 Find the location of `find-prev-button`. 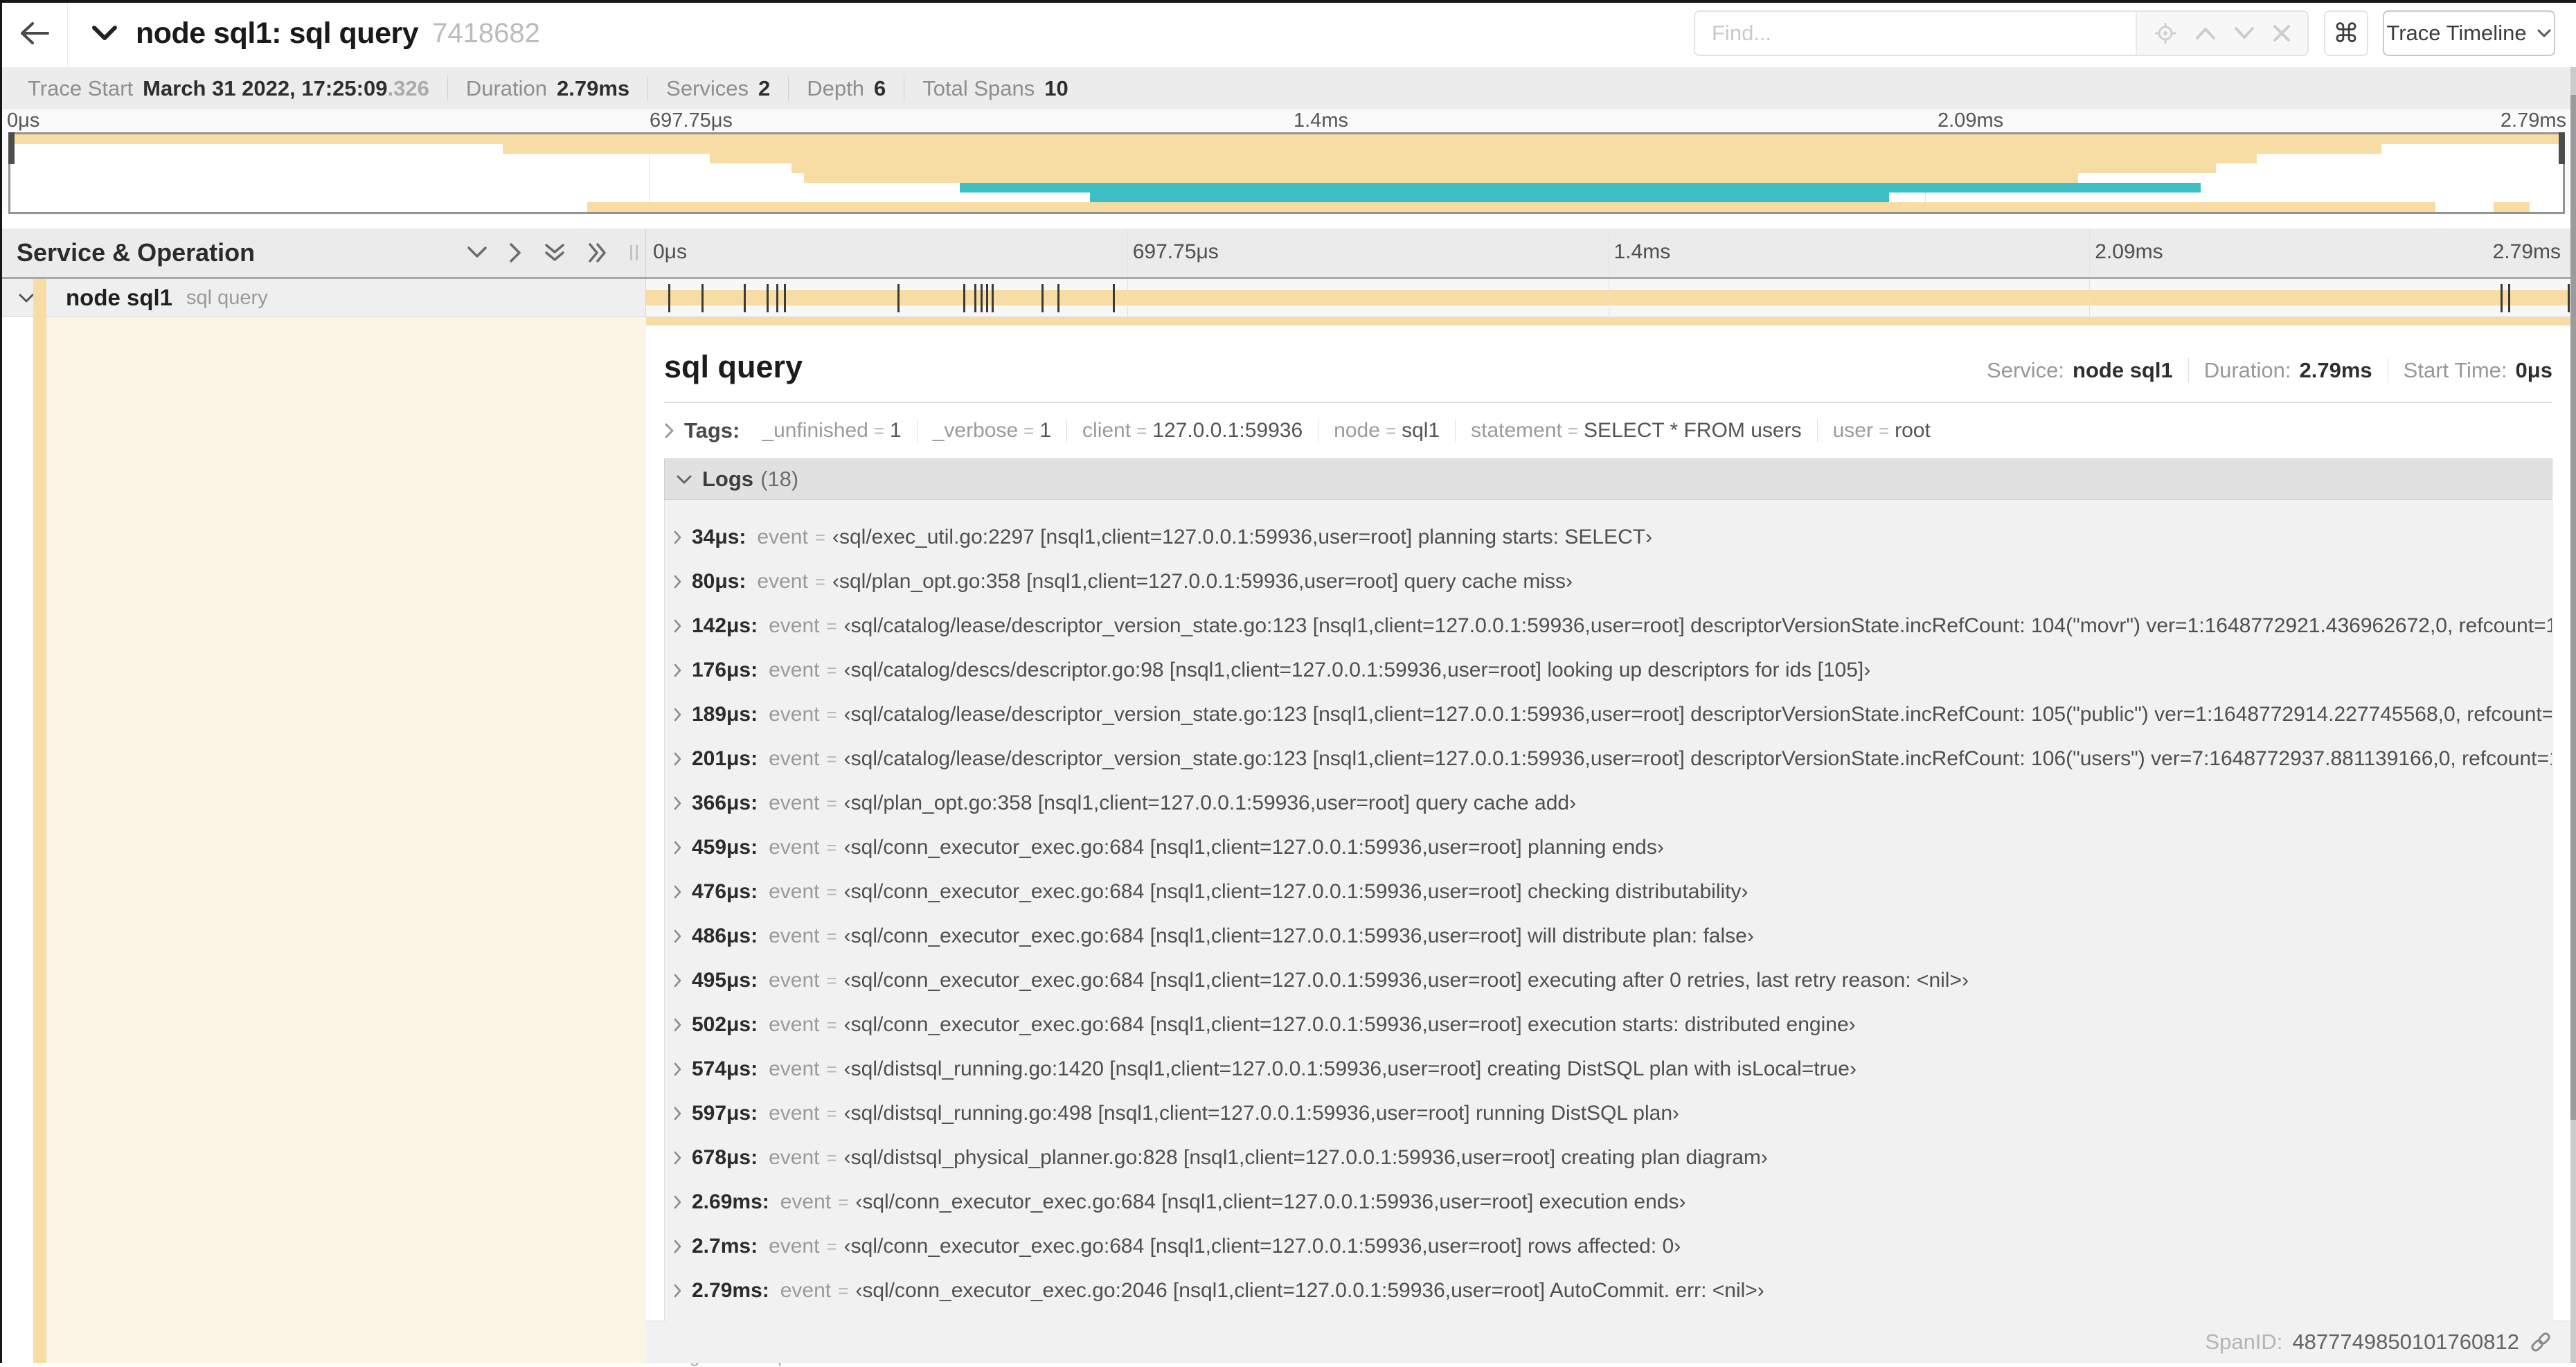

find-prev-button is located at coordinates (2205, 33).